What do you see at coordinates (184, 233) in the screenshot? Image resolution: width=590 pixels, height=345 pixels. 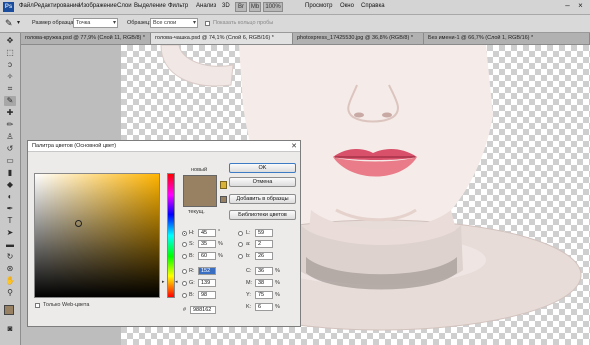 I see `radio-hue` at bounding box center [184, 233].